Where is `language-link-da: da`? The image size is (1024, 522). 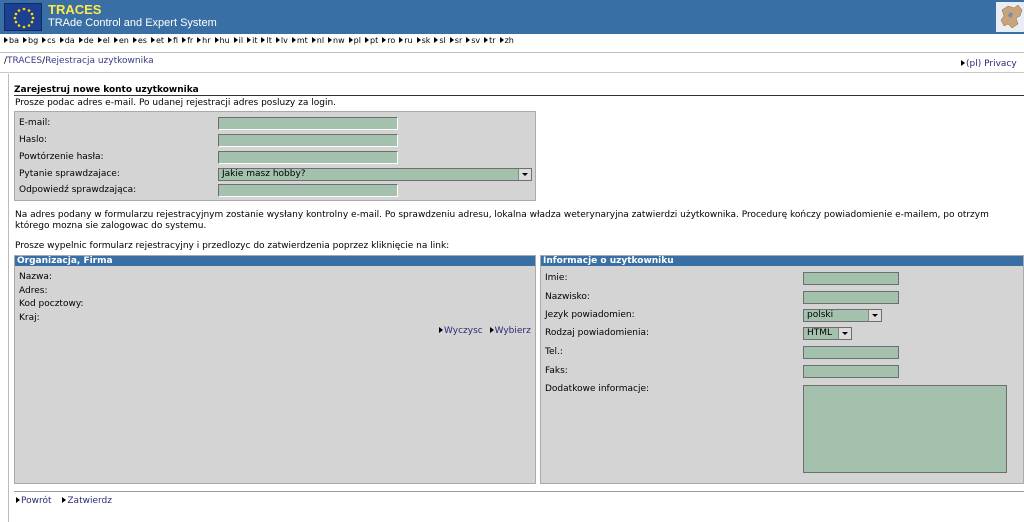
language-link-da: da is located at coordinates (67, 41).